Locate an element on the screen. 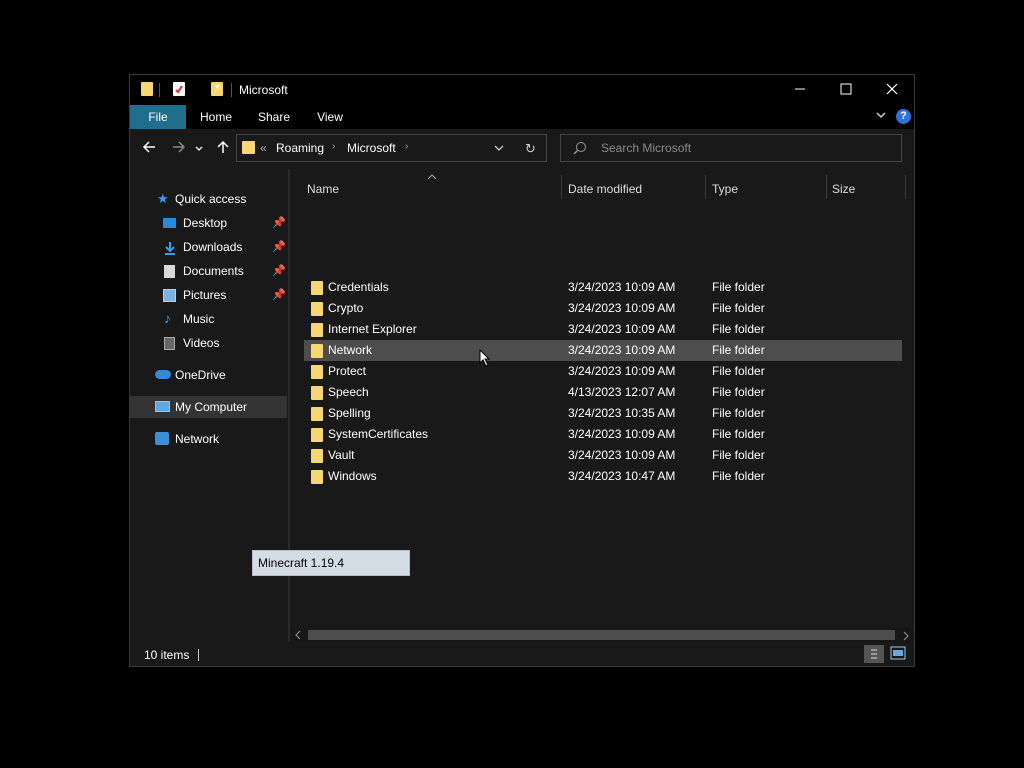 The height and width of the screenshot is (768, 1024). desktop-icon is located at coordinates (169, 223).